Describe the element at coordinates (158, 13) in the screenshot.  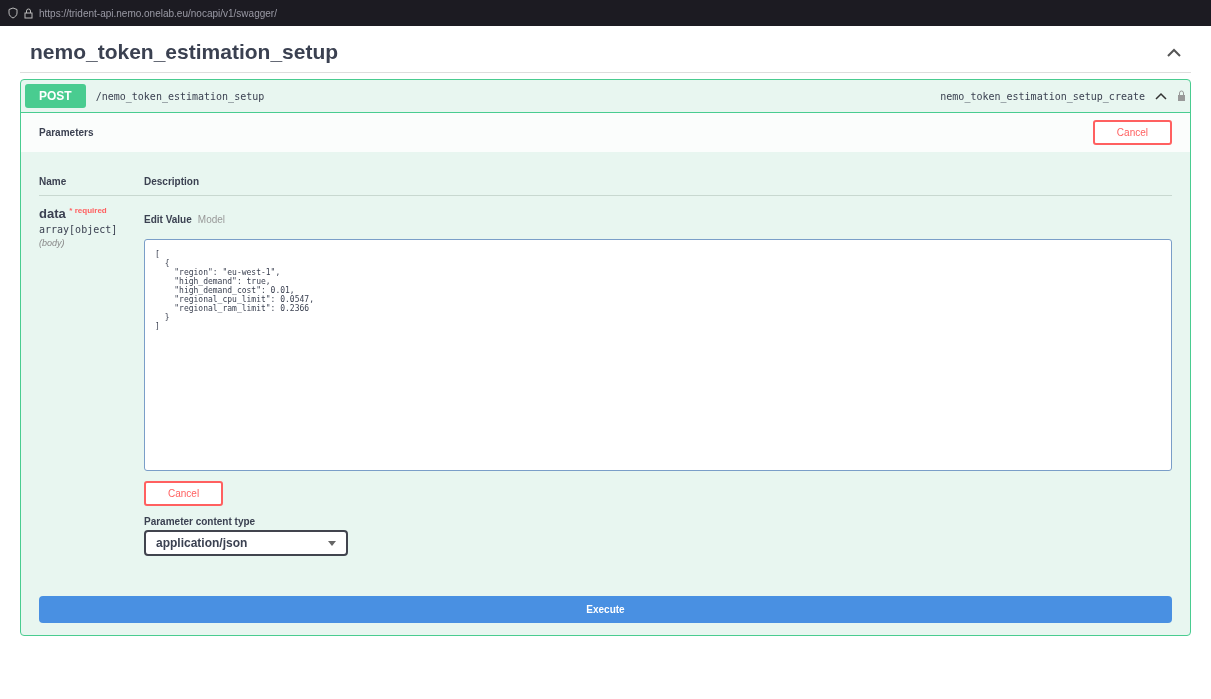
I see `address-bar-url: https://trident-api.nemo.onelab.eu/nocapi/v1/swagger/` at that location.